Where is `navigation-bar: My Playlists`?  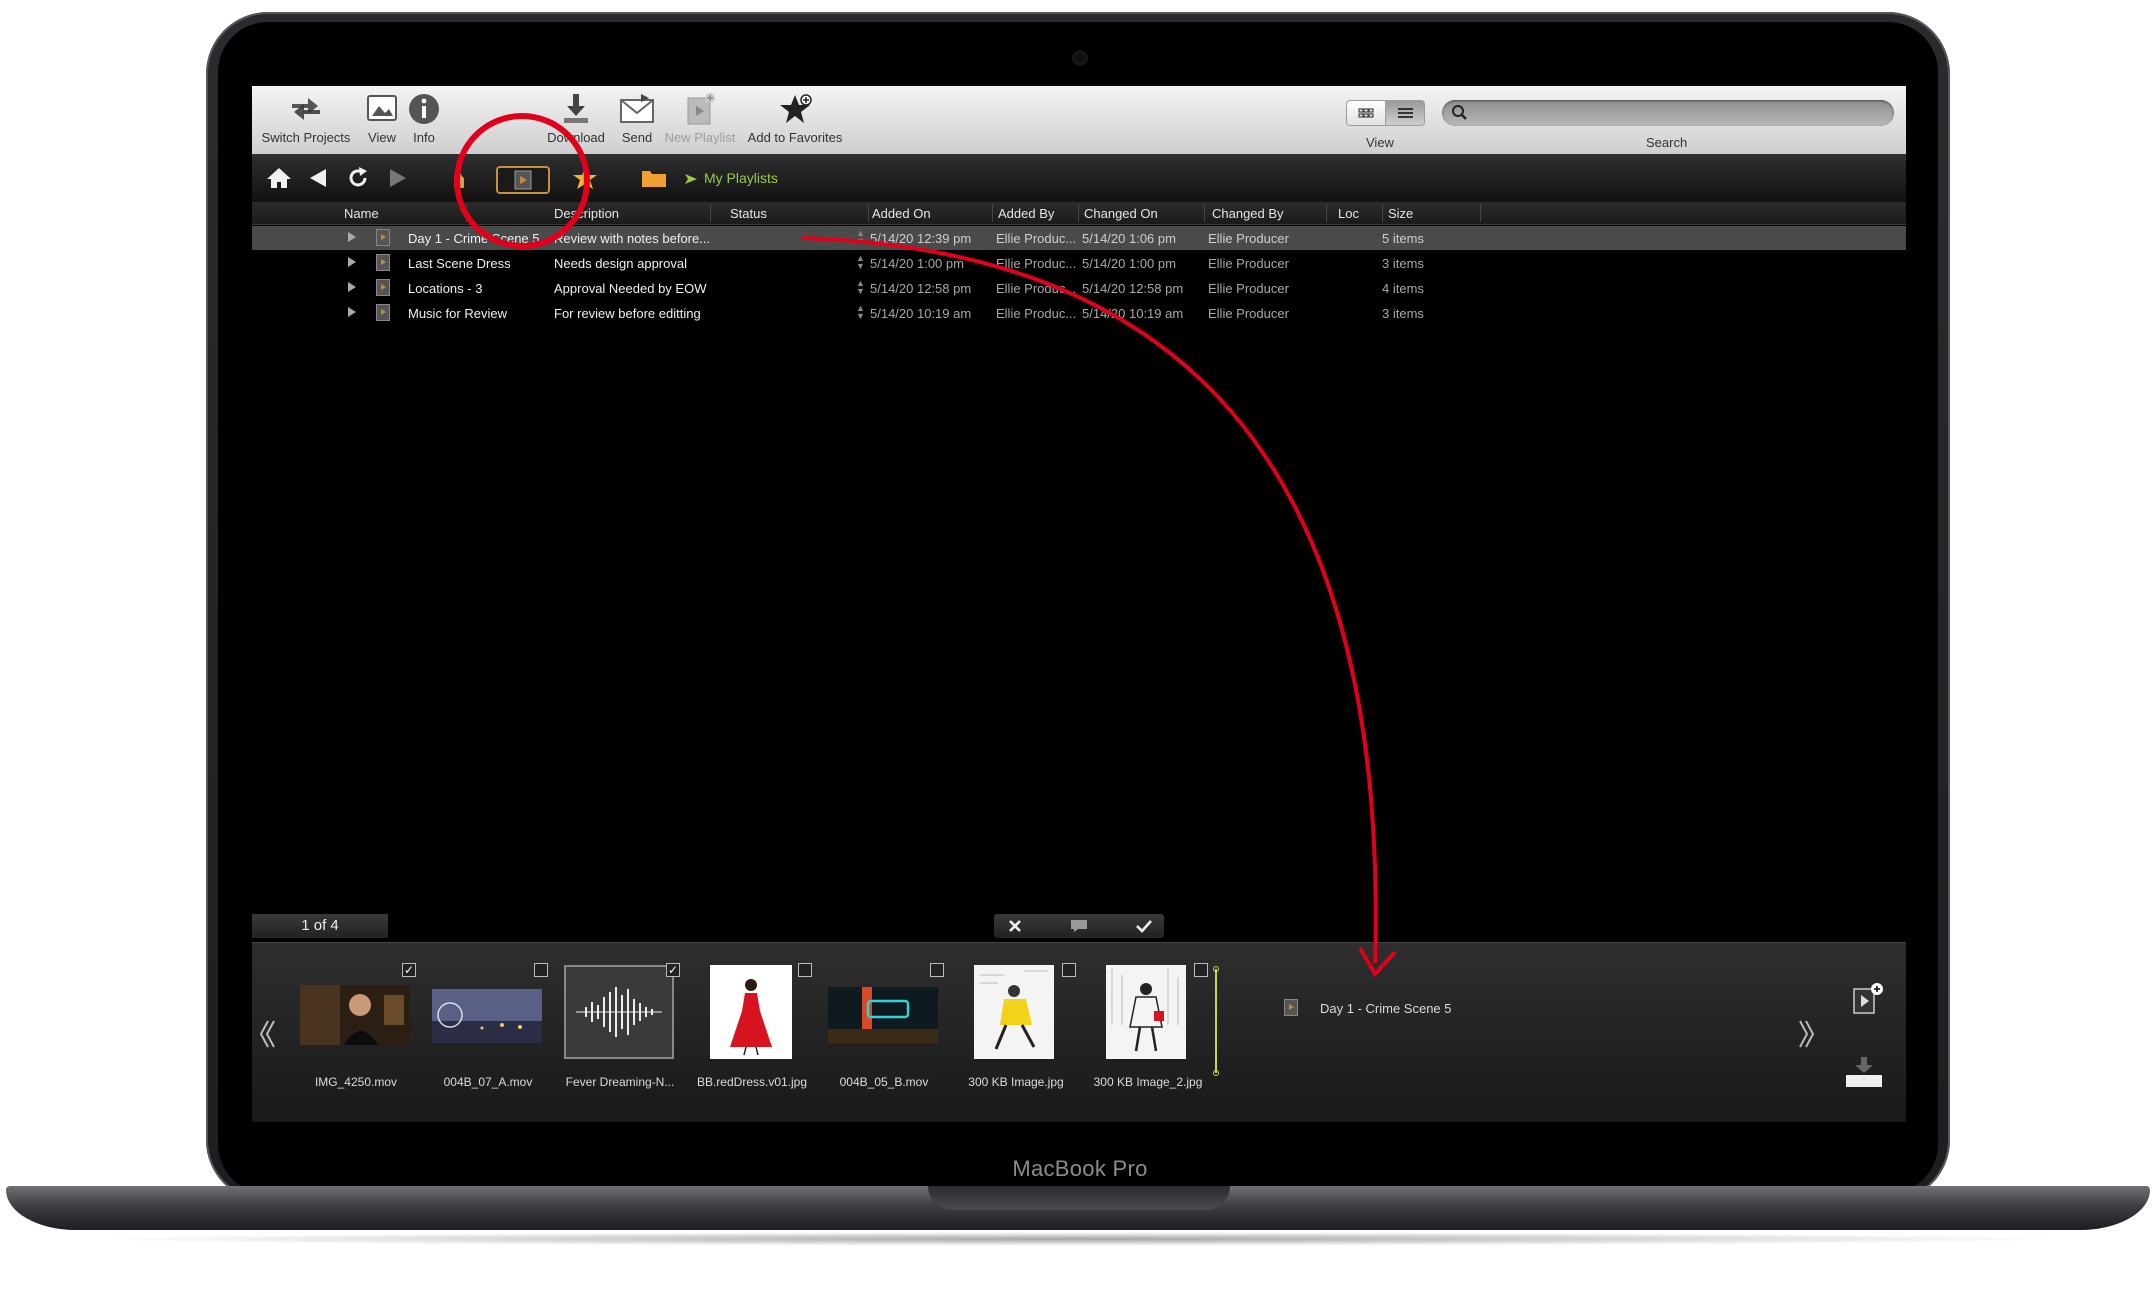 navigation-bar: My Playlists is located at coordinates (1079, 178).